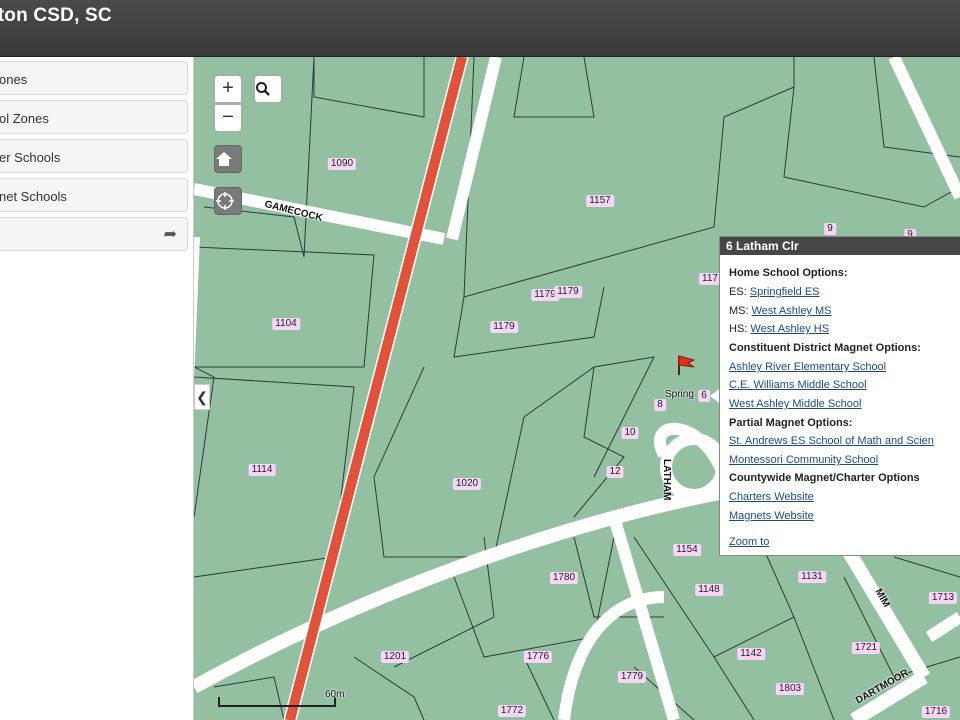 This screenshot has width=960, height=720. Describe the element at coordinates (679, 394) in the screenshot. I see `street-label-spring: Spring` at that location.